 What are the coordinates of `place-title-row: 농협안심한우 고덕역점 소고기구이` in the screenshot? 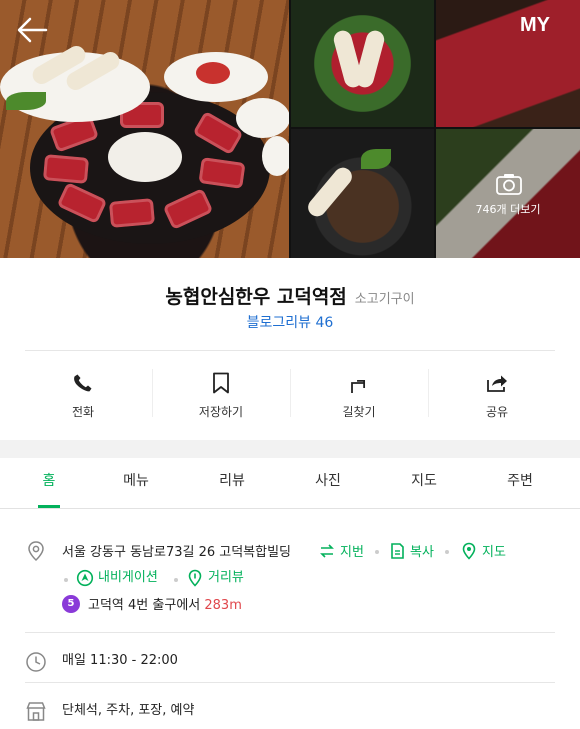 It's located at (290, 295).